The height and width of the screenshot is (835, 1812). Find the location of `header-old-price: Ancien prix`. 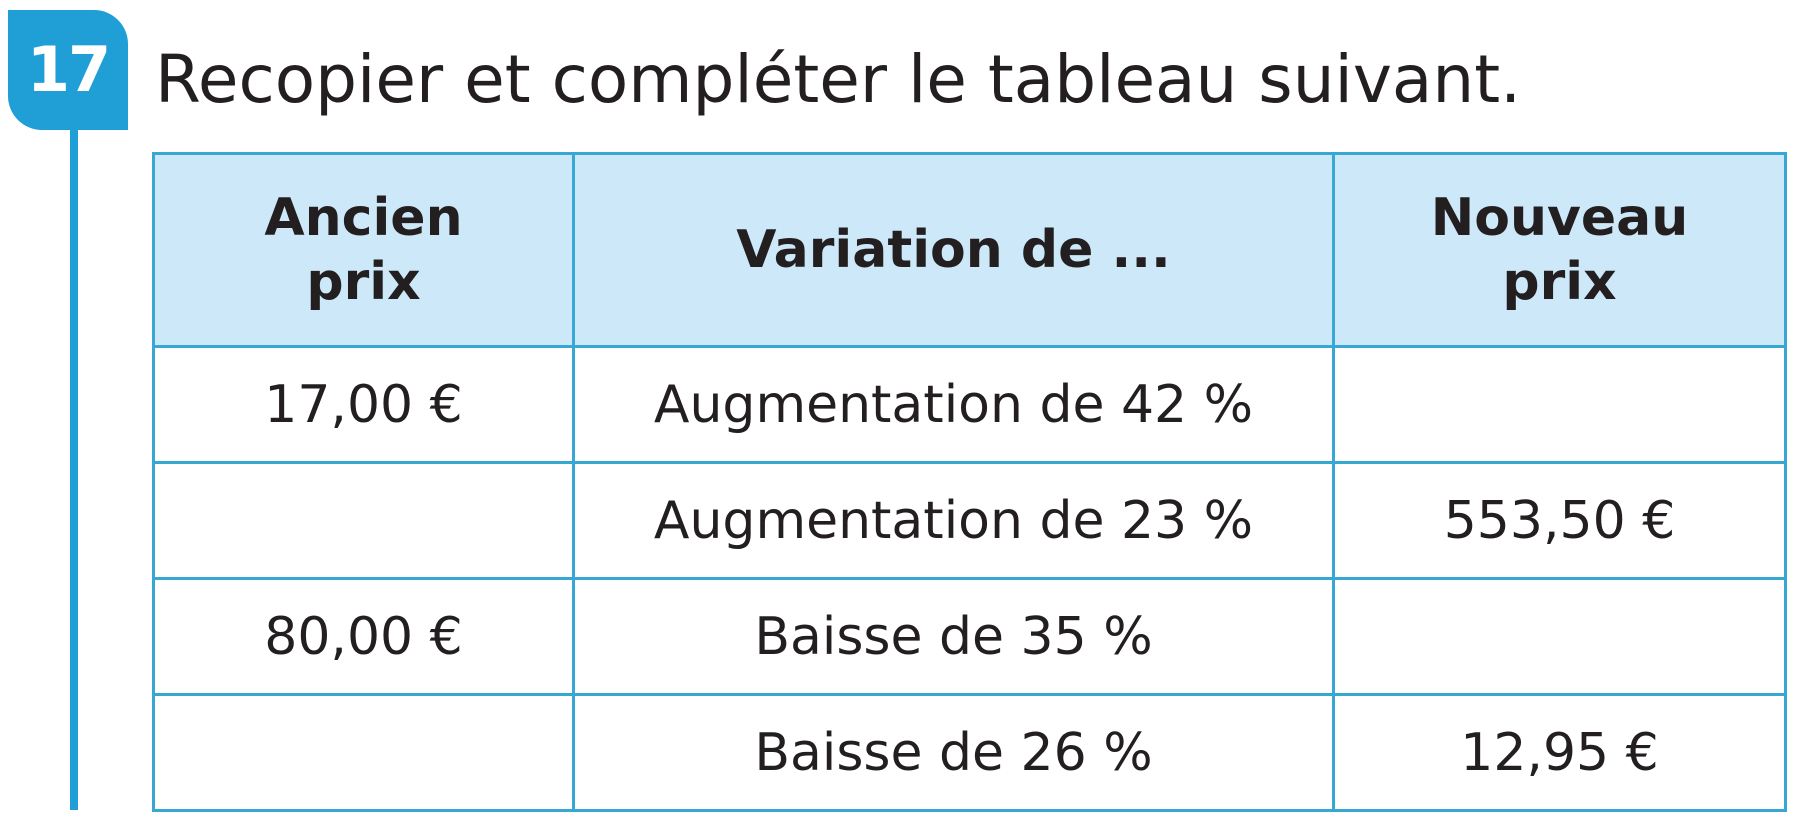

header-old-price: Ancien prix is located at coordinates (363, 250).